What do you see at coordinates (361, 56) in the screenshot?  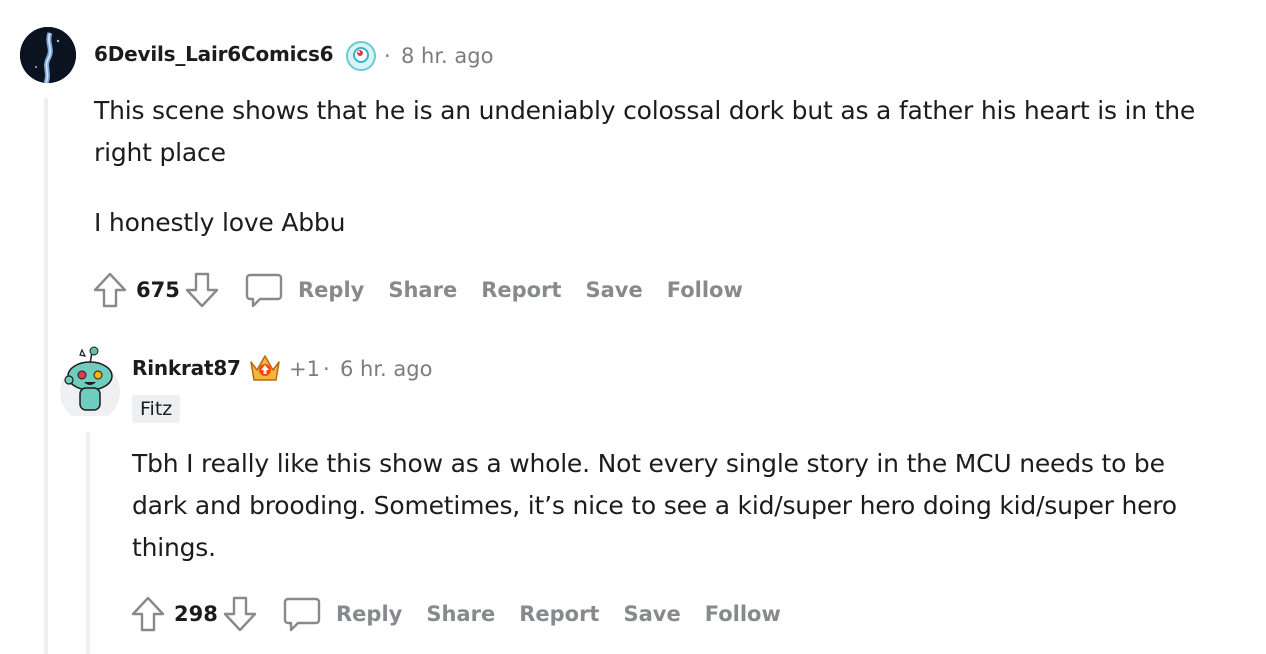 I see `achievement-badge-icon` at bounding box center [361, 56].